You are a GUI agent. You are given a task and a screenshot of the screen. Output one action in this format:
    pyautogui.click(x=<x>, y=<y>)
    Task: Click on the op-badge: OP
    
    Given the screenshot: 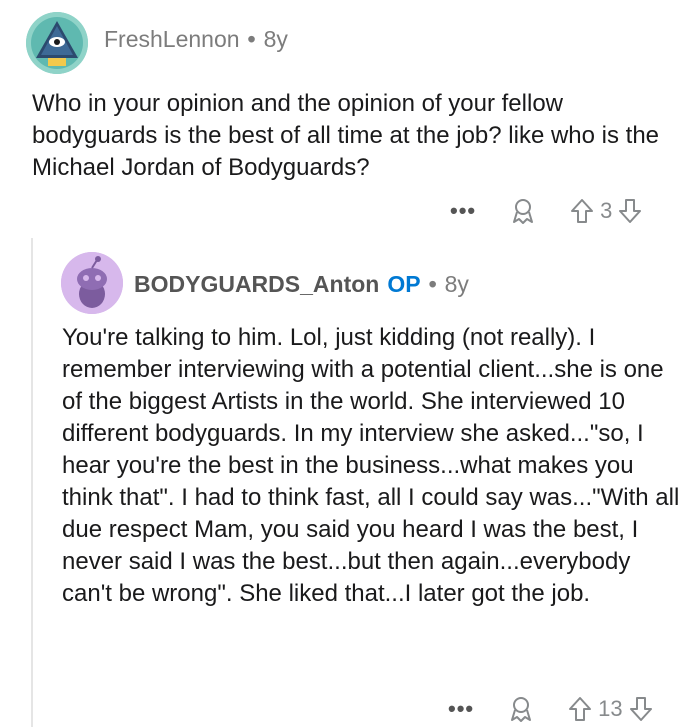 What is the action you would take?
    pyautogui.click(x=404, y=284)
    